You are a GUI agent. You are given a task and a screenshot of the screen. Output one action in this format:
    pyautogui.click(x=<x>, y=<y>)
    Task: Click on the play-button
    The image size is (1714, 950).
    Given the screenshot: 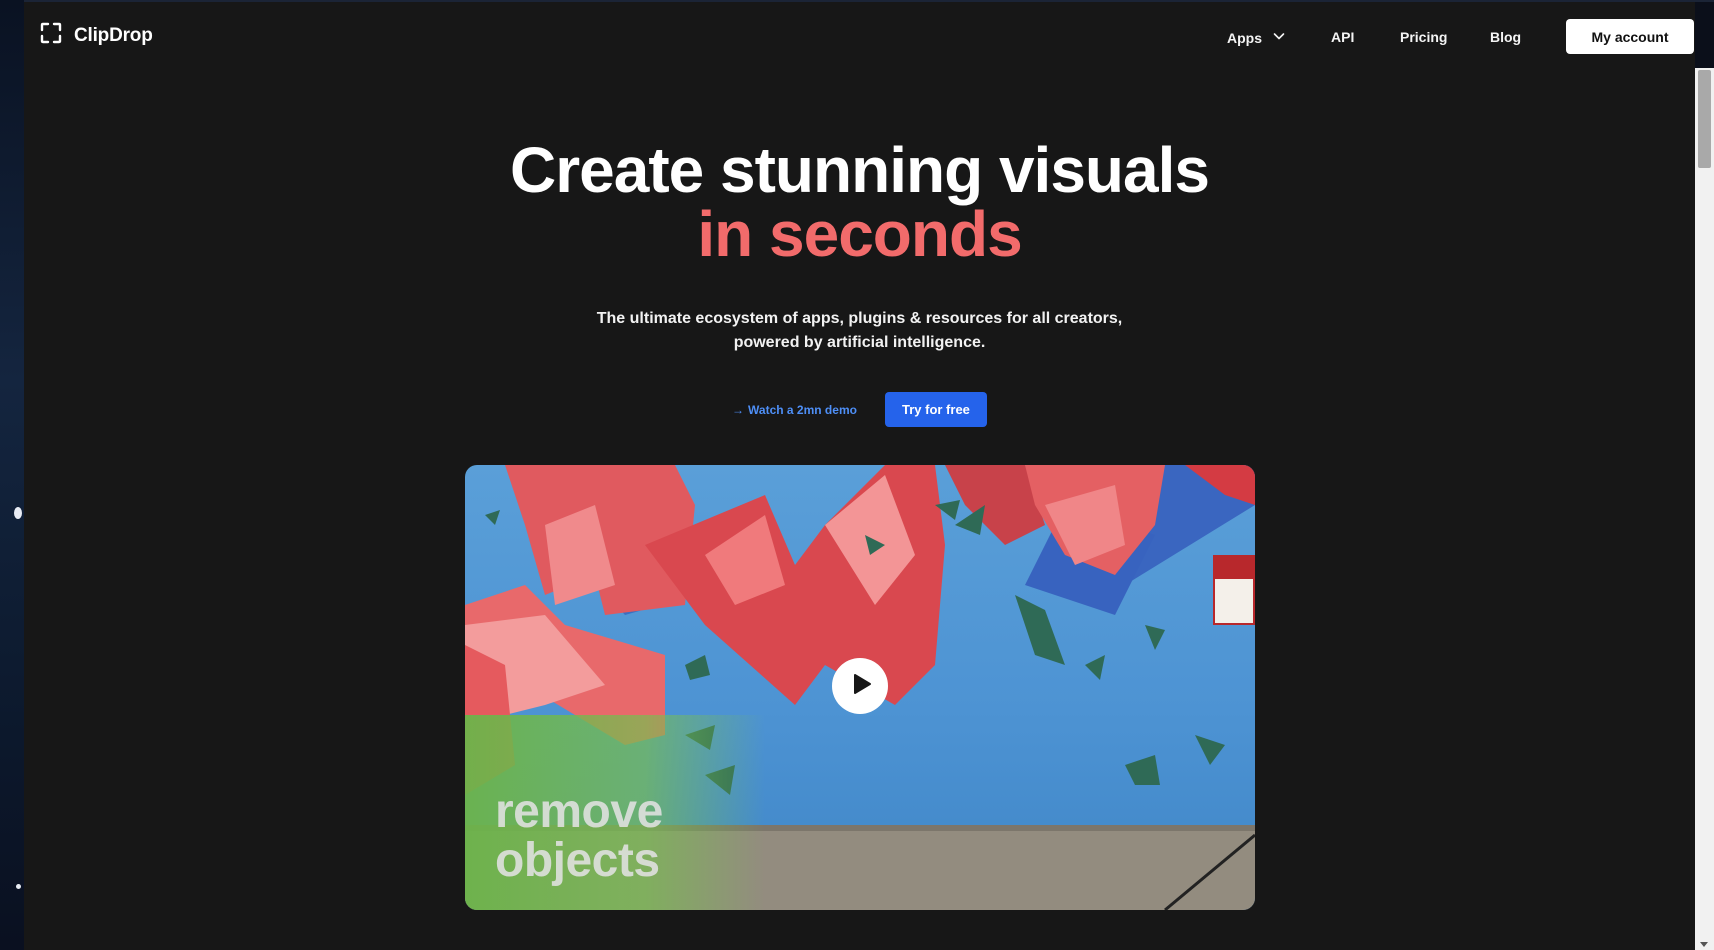 What is the action you would take?
    pyautogui.click(x=860, y=686)
    